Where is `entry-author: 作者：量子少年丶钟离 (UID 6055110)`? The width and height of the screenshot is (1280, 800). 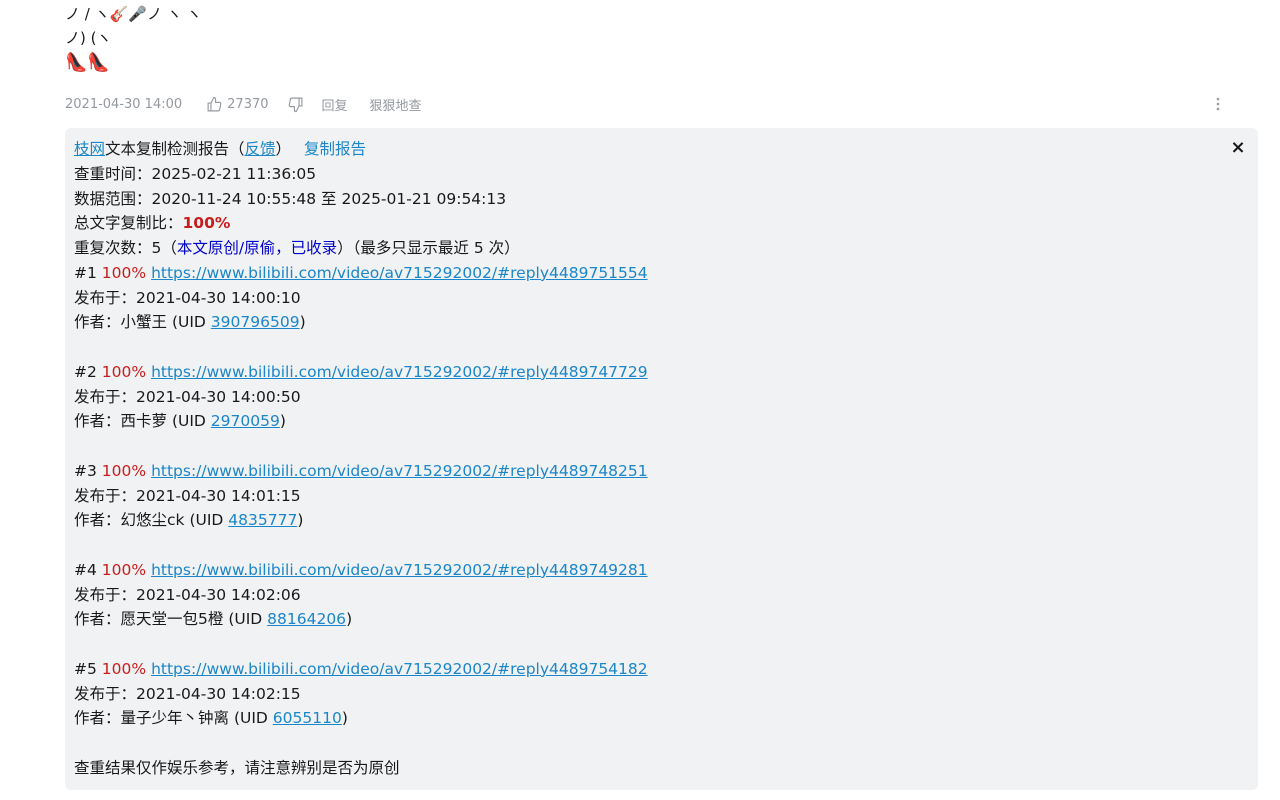 entry-author: 作者：量子少年丶钟离 (UID 6055110) is located at coordinates (661, 718).